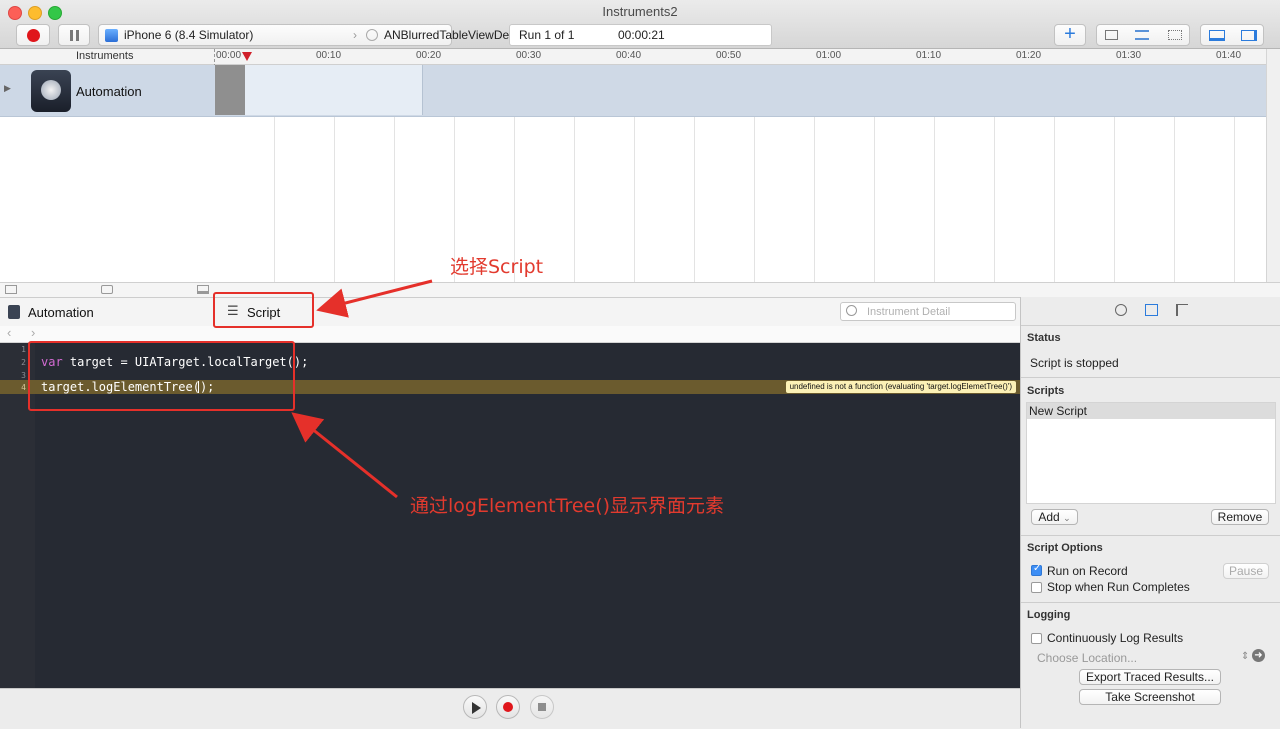 This screenshot has height=729, width=1280. I want to click on arrow-to-script-tab, so click(374, 298).